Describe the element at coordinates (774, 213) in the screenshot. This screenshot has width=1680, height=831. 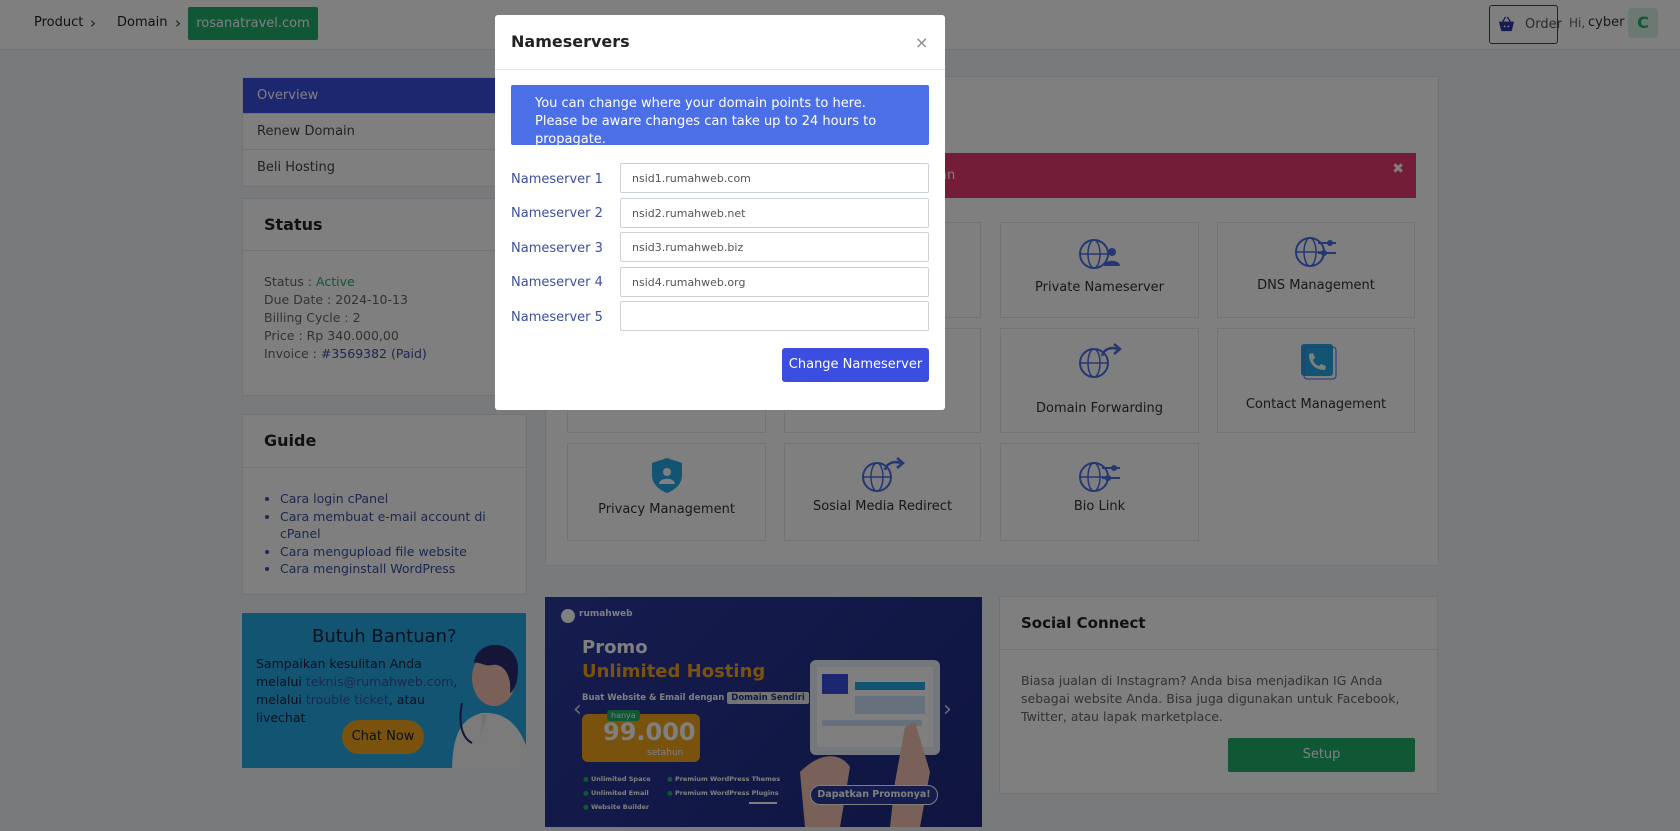
I see `nameserver-2-input` at that location.